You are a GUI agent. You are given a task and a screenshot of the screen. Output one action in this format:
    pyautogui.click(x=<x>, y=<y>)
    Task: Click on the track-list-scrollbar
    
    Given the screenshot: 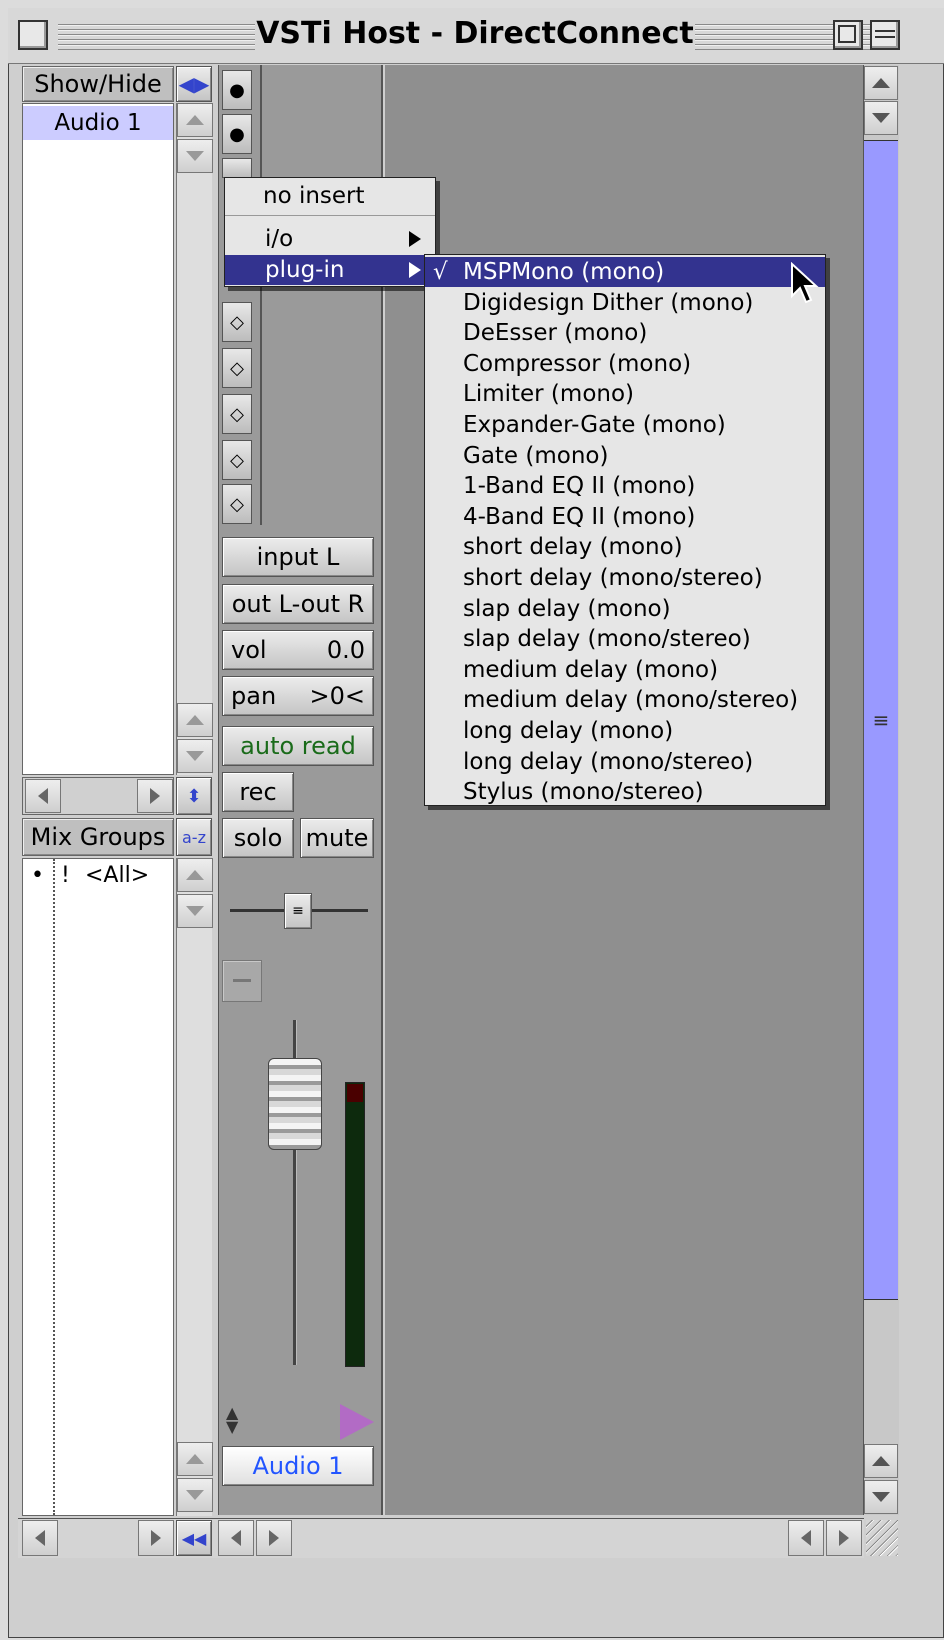 What is the action you would take?
    pyautogui.click(x=194, y=439)
    